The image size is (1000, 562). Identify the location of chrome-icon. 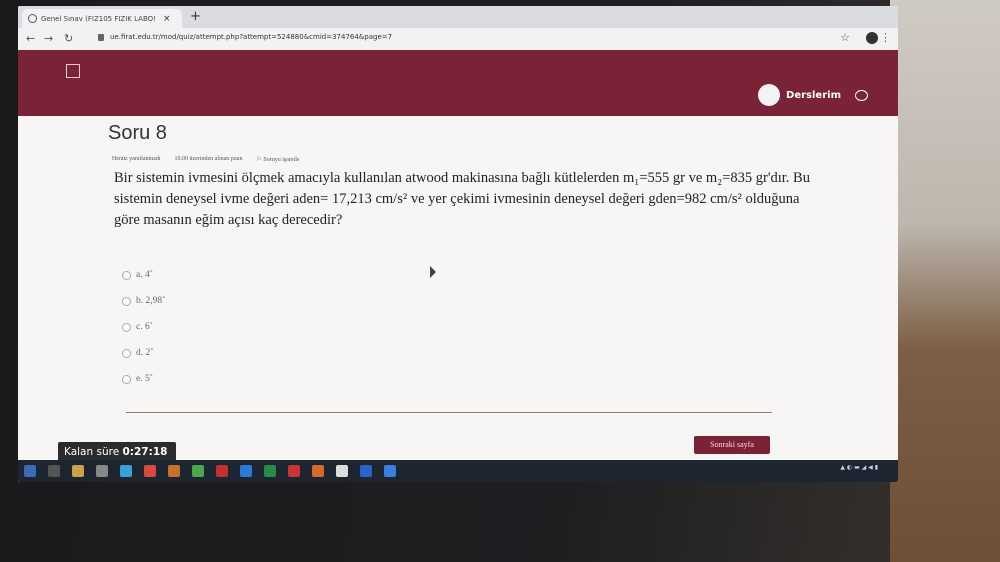
(150, 471).